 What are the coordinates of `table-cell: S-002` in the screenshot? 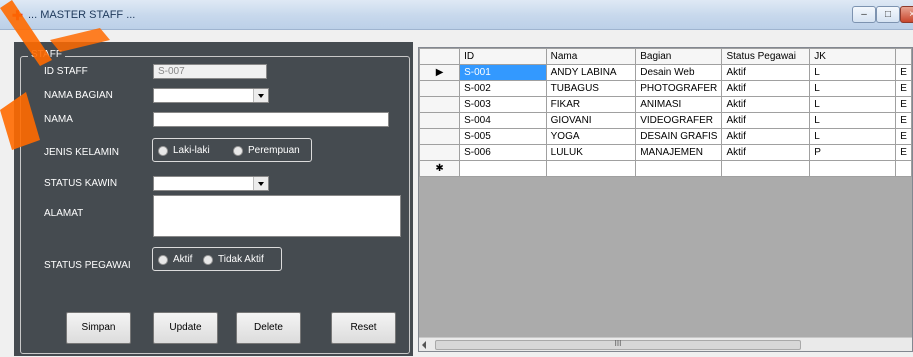 It's located at (503, 88).